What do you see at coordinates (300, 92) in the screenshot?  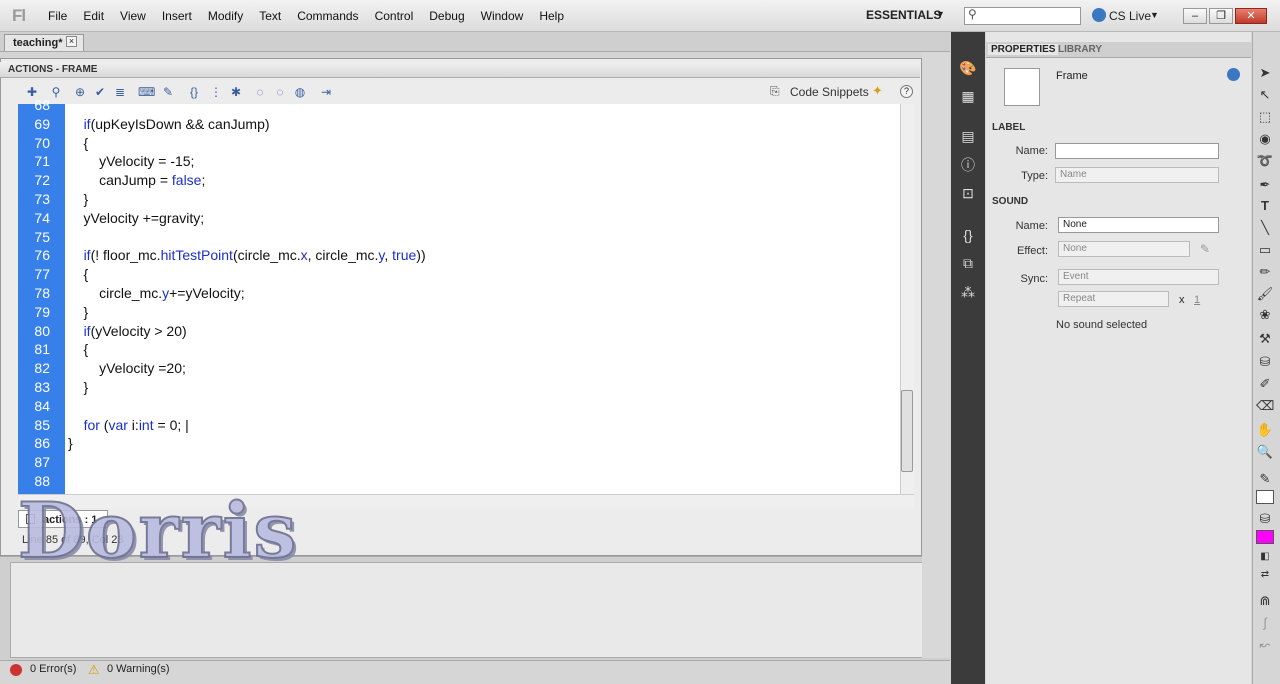 I see `remove-comment-icon: ◍` at bounding box center [300, 92].